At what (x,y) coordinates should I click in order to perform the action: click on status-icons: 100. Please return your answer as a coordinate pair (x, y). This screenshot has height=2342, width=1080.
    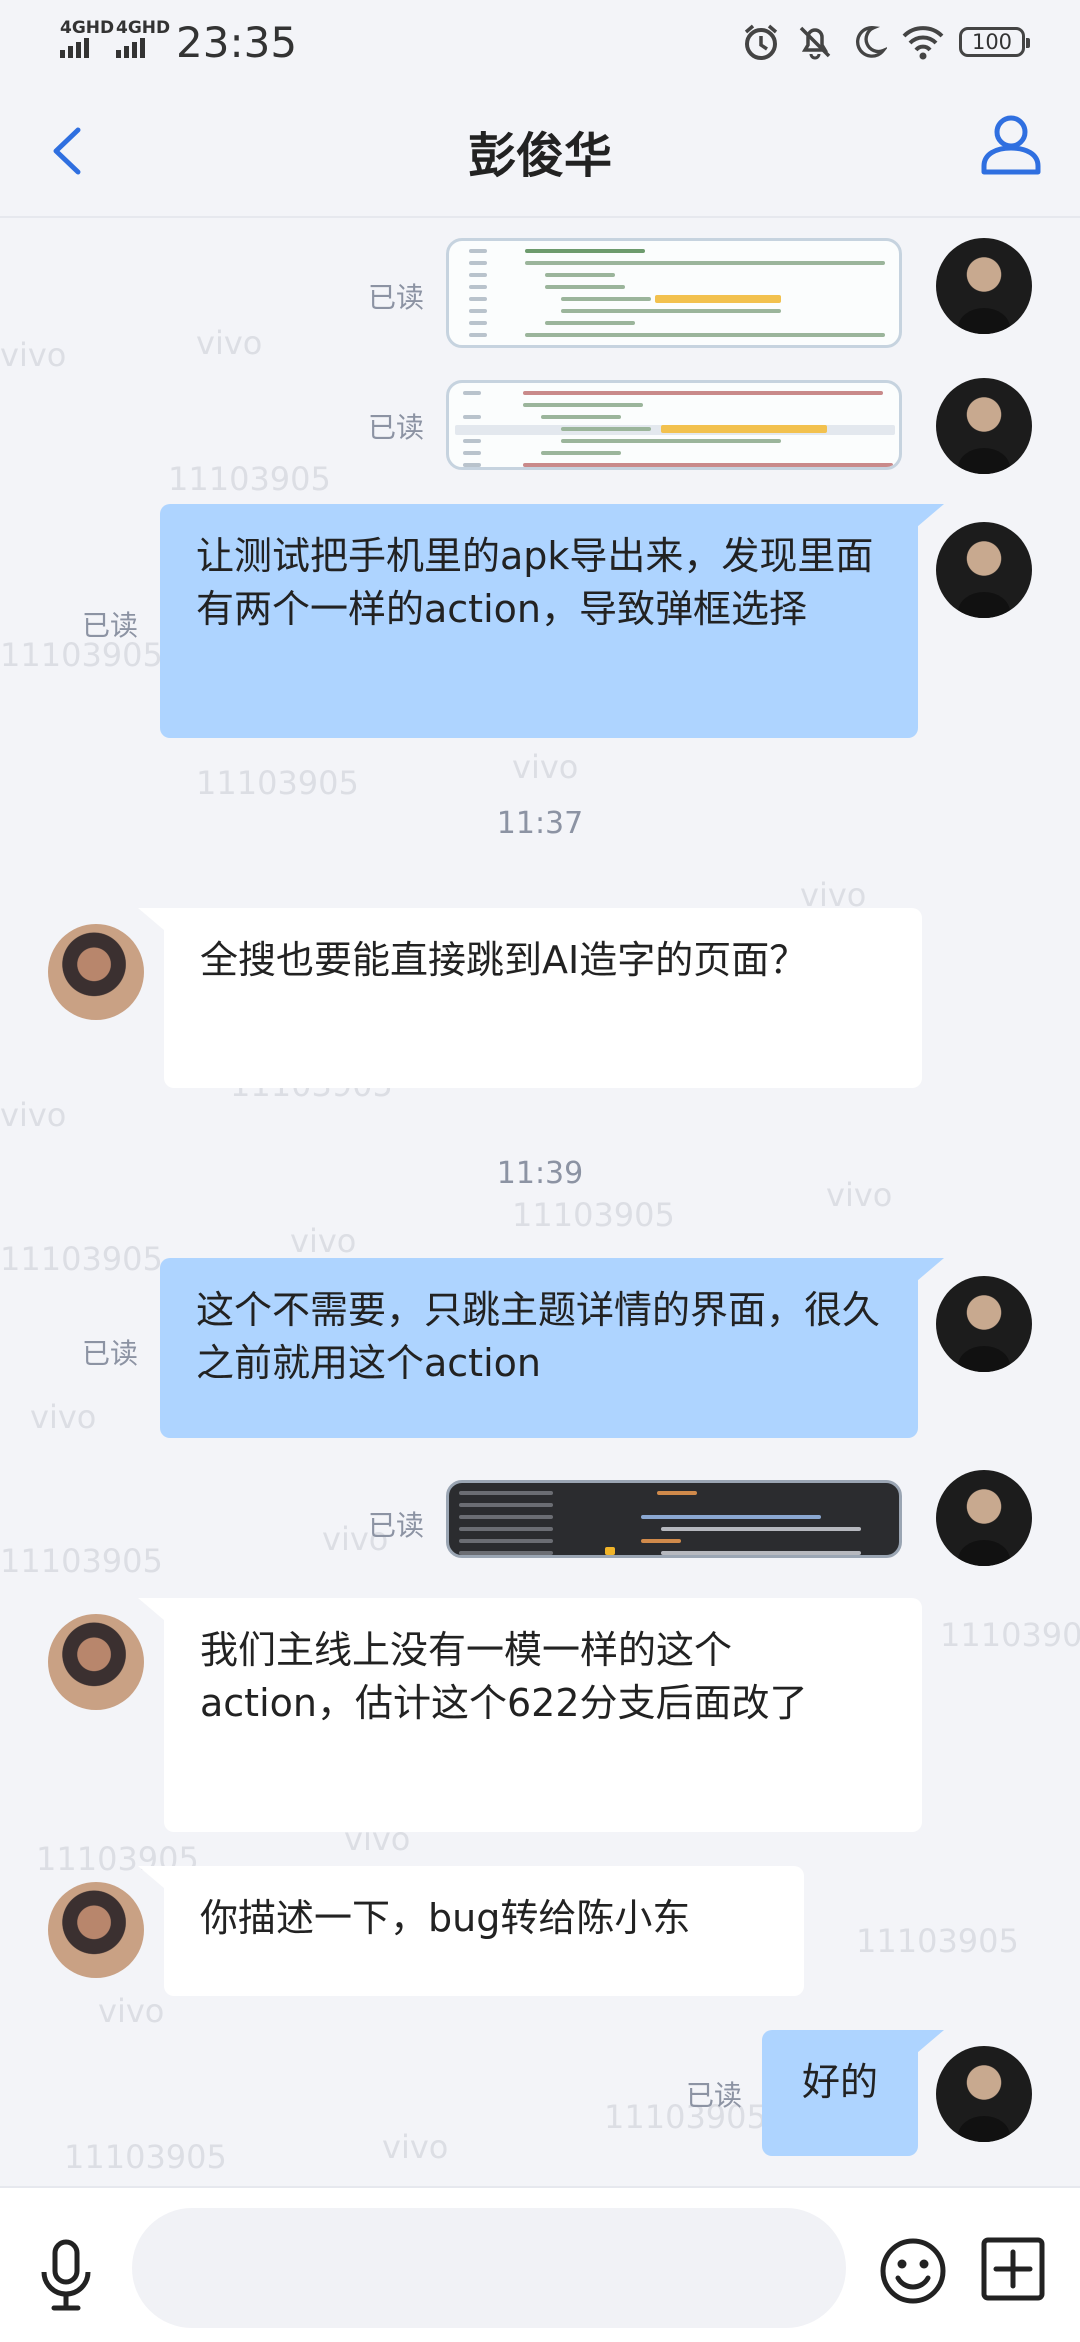
    Looking at the image, I should click on (885, 42).